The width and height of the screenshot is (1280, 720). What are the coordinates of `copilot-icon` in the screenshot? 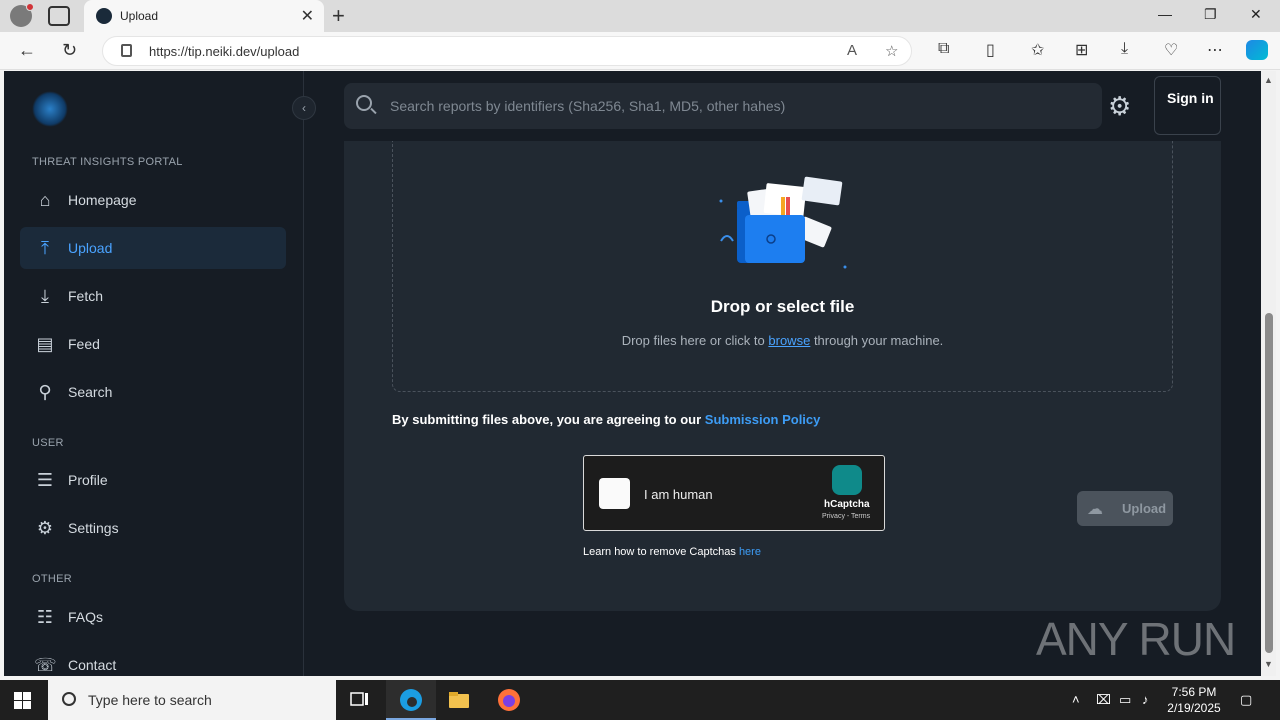 It's located at (1257, 50).